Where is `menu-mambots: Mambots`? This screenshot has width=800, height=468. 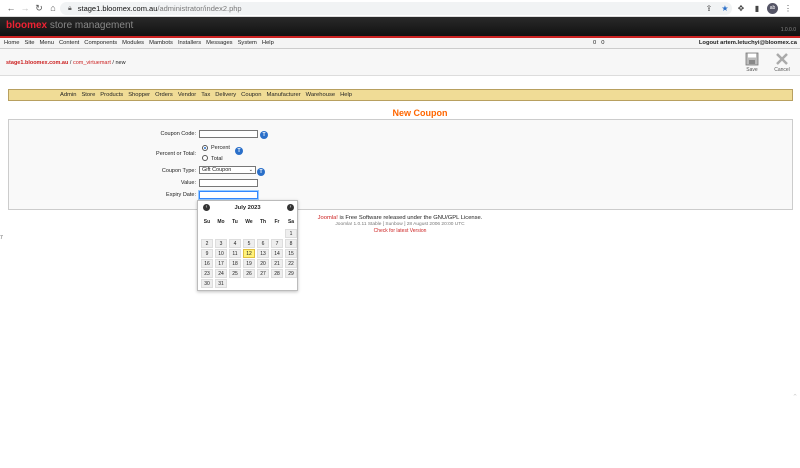
menu-mambots: Mambots is located at coordinates (161, 43).